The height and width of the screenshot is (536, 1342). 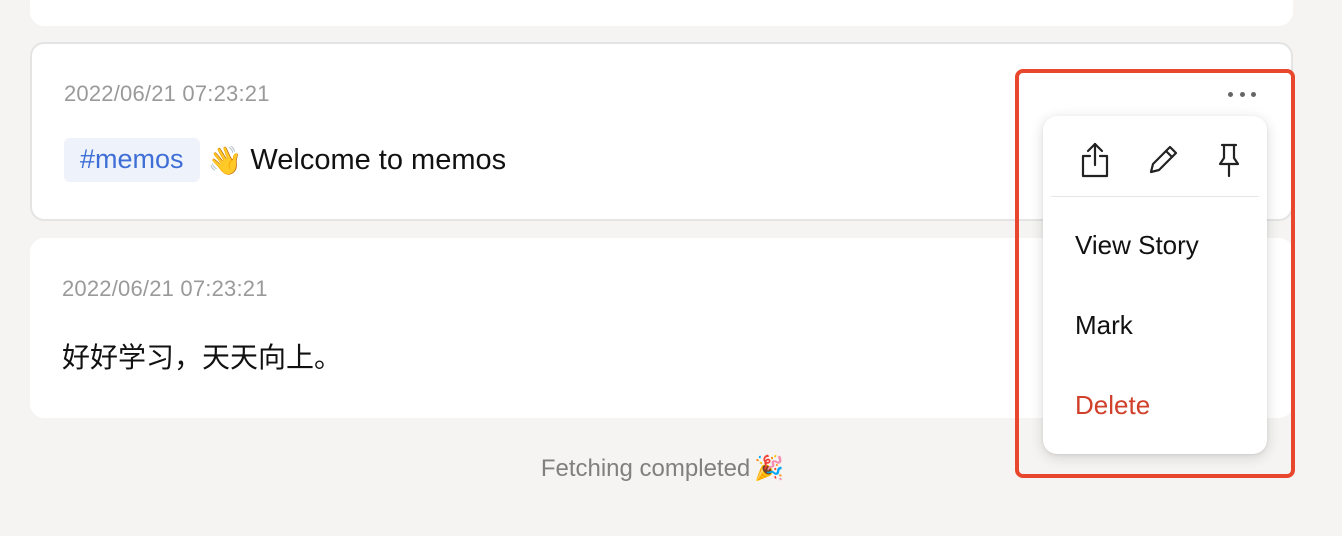 What do you see at coordinates (378, 159) in the screenshot?
I see `memo-text: Welcome to memos` at bounding box center [378, 159].